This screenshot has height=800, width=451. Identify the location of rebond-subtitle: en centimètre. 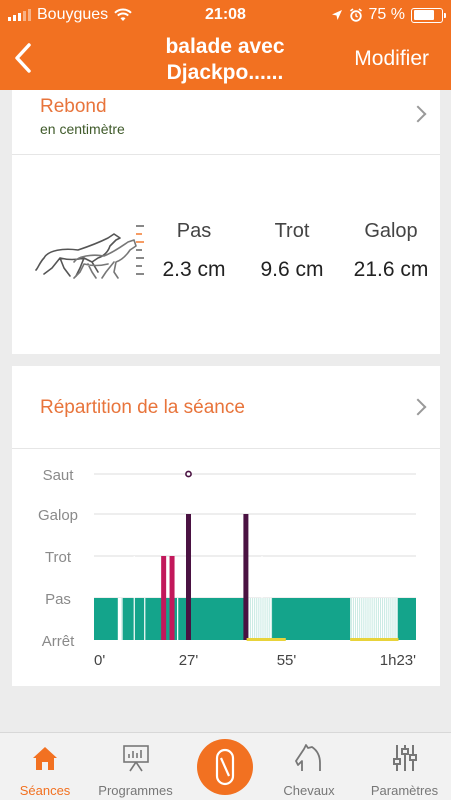
(82, 129).